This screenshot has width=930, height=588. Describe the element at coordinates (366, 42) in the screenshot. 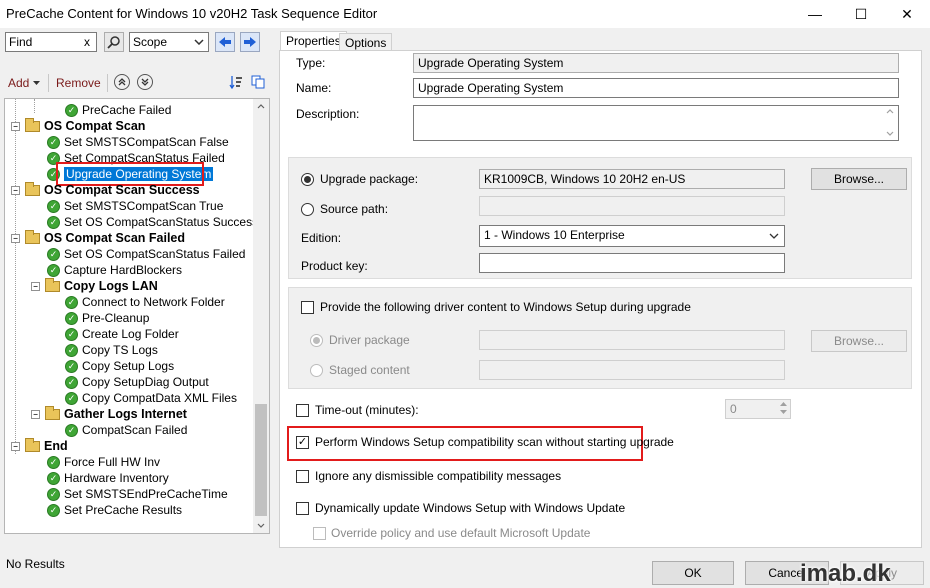

I see `tab-options: Options` at that location.